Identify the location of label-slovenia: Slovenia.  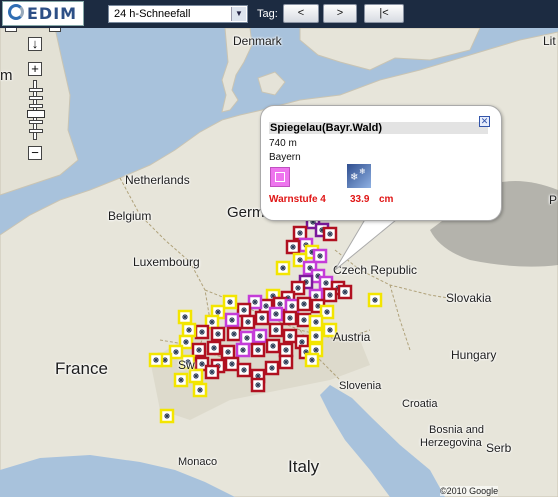
(360, 386).